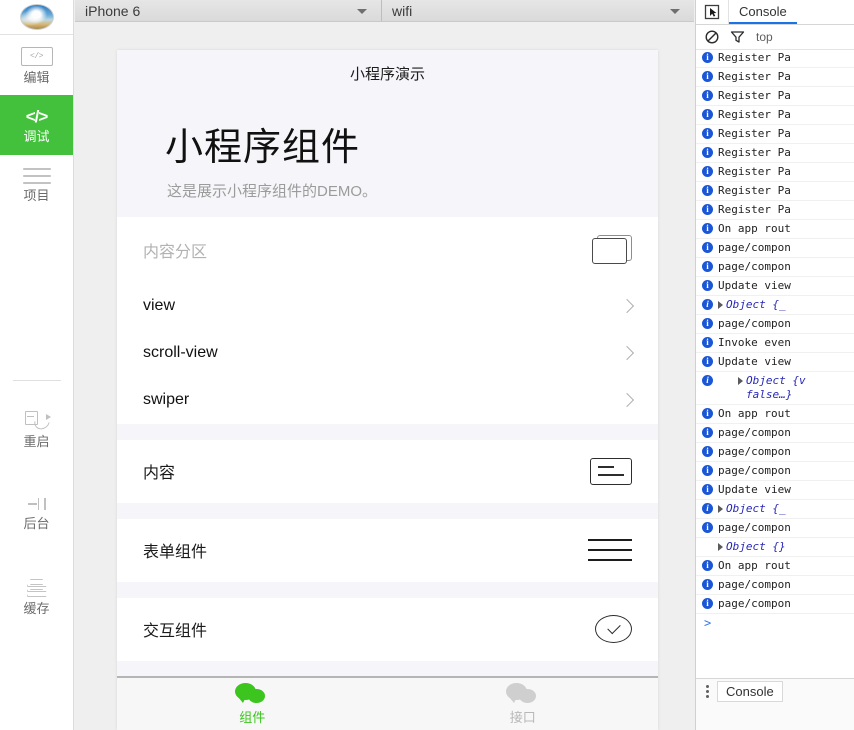  Describe the element at coordinates (252, 717) in the screenshot. I see `tab-label: 组件` at that location.